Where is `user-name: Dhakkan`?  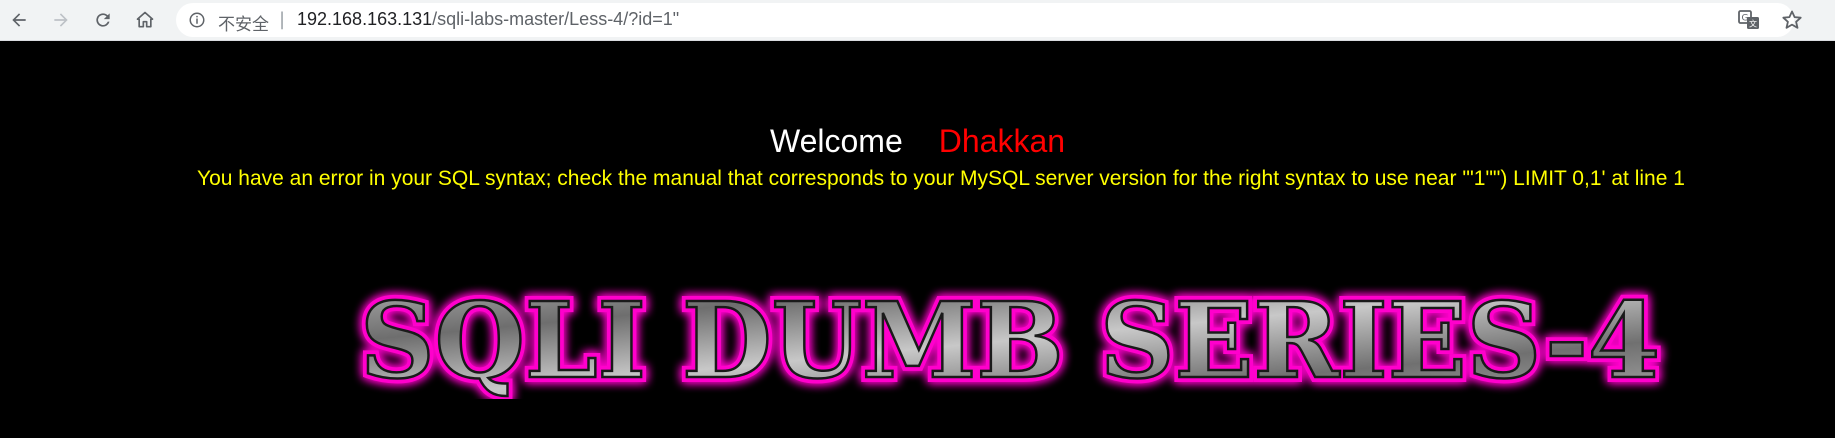
user-name: Dhakkan is located at coordinates (1002, 141).